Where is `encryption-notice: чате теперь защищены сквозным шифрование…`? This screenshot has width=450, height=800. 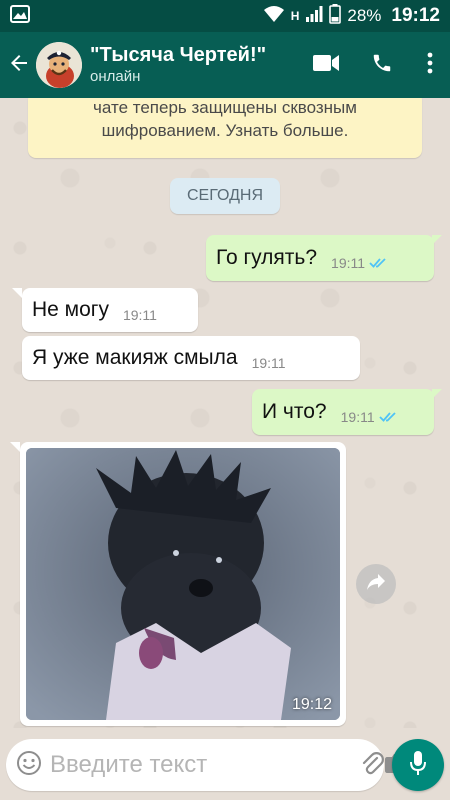 encryption-notice: чате теперь защищены сквозным шифрование… is located at coordinates (225, 128).